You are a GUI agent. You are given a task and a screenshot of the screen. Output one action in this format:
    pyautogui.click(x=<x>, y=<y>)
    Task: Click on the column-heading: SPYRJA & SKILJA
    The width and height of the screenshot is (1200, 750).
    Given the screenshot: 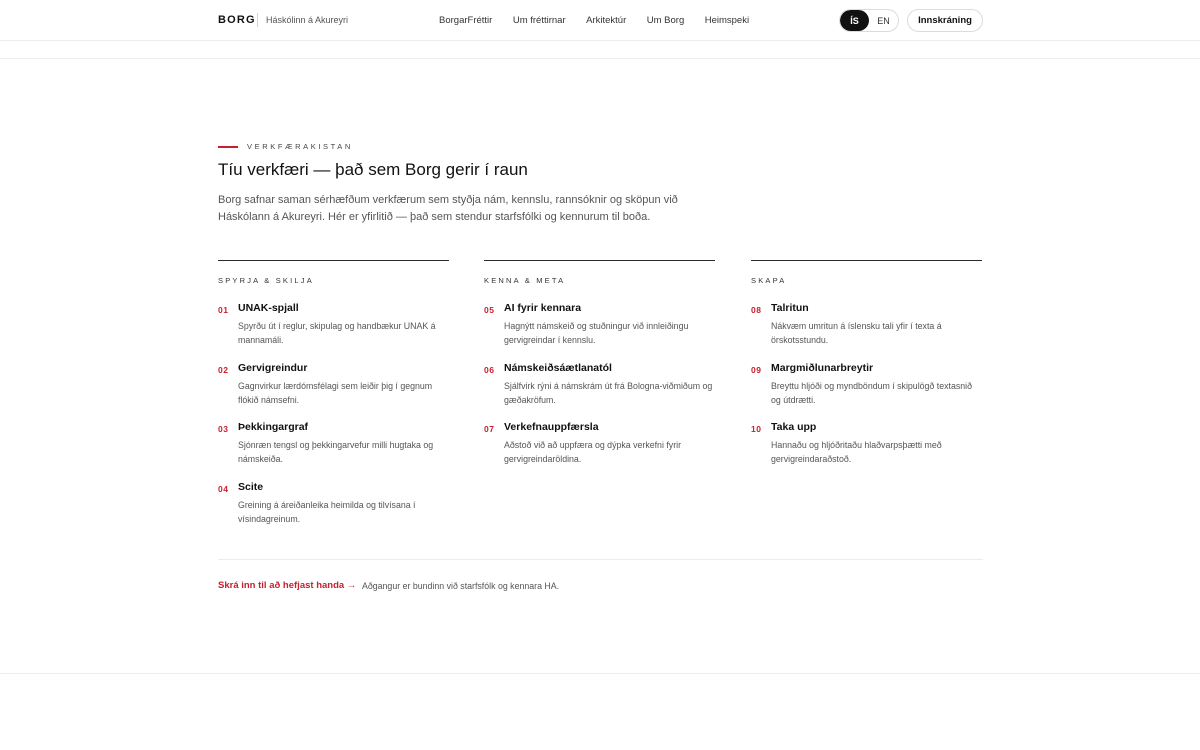 What is the action you would take?
    pyautogui.click(x=266, y=280)
    